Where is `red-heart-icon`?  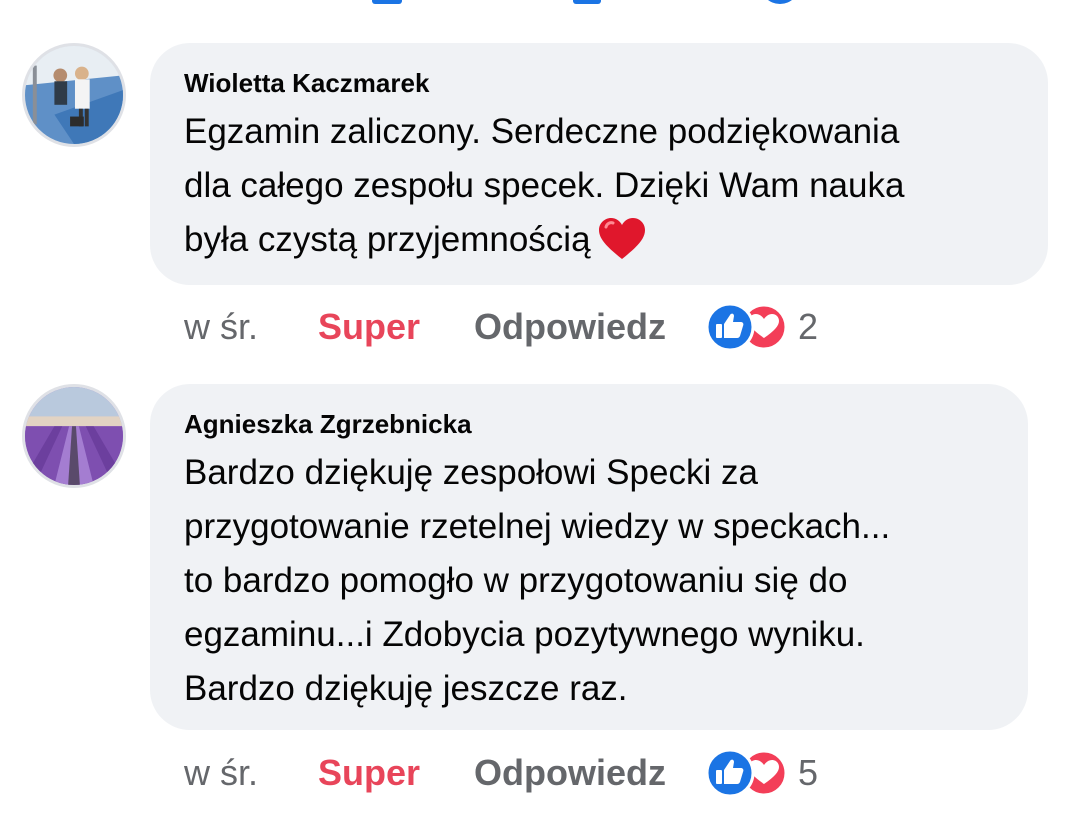 red-heart-icon is located at coordinates (622, 239).